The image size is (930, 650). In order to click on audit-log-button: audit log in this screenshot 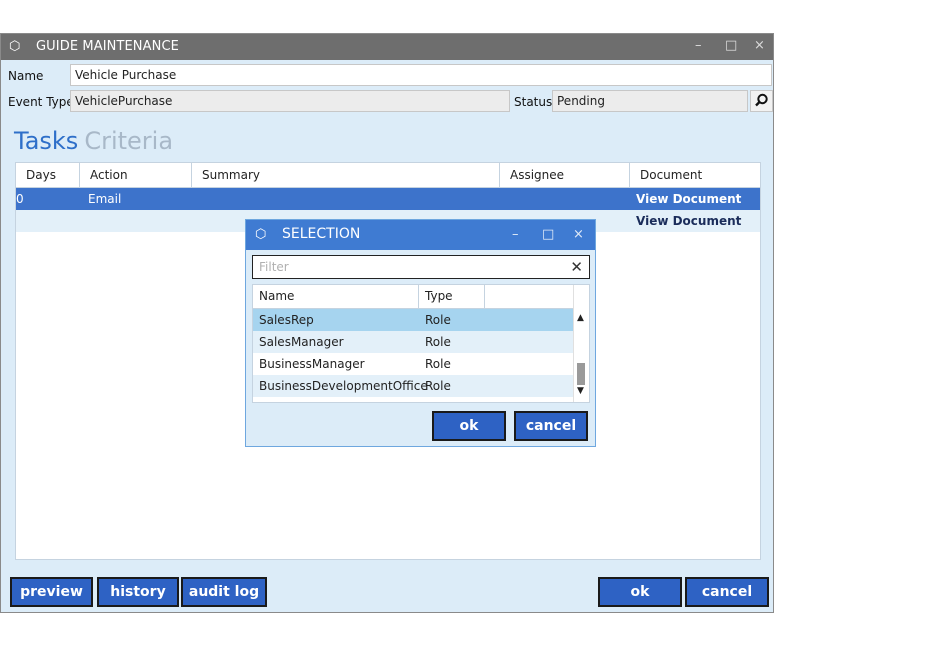, I will do `click(224, 592)`.